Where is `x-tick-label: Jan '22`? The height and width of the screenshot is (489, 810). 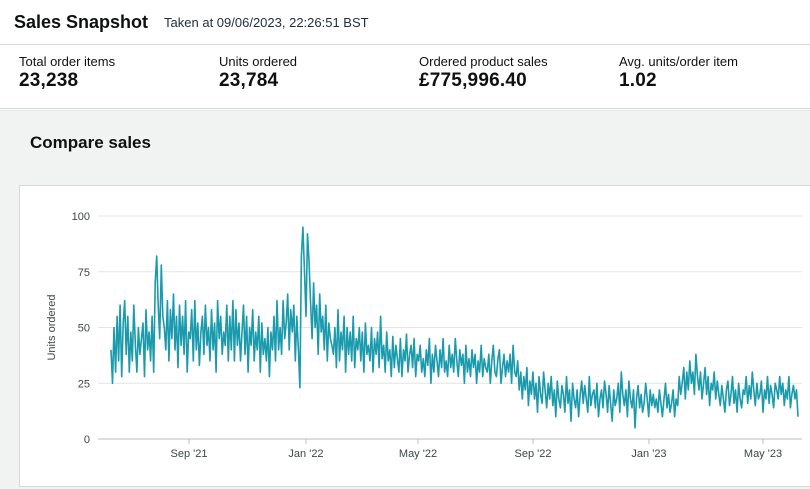
x-tick-label: Jan '22 is located at coordinates (305, 454).